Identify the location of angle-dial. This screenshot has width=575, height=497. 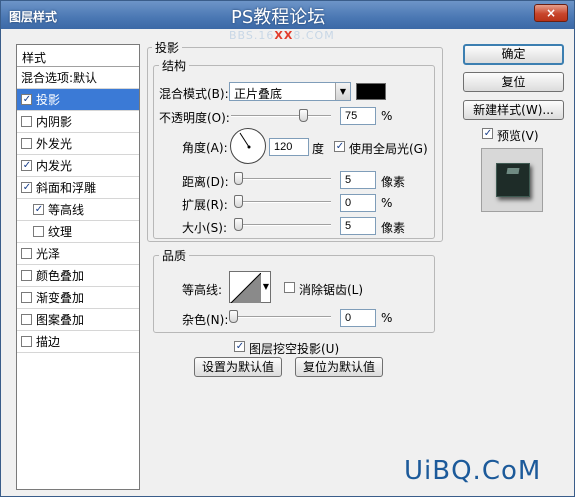
(248, 146).